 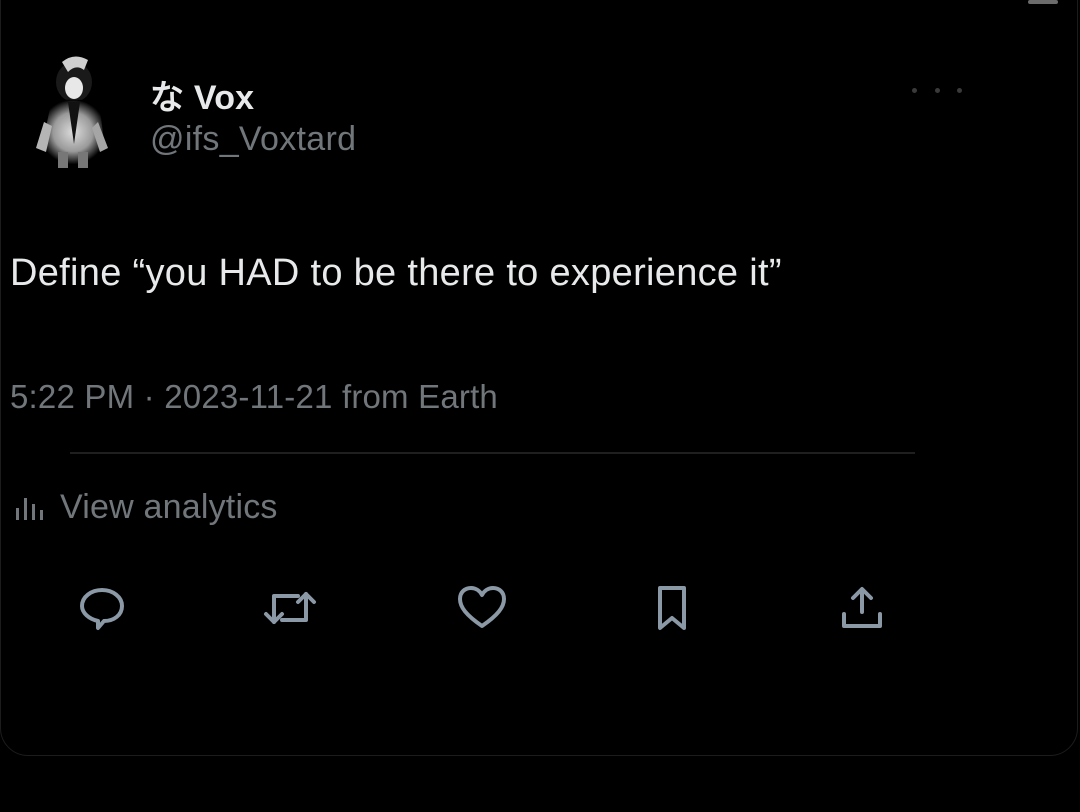 I want to click on heart-icon, so click(x=482, y=607).